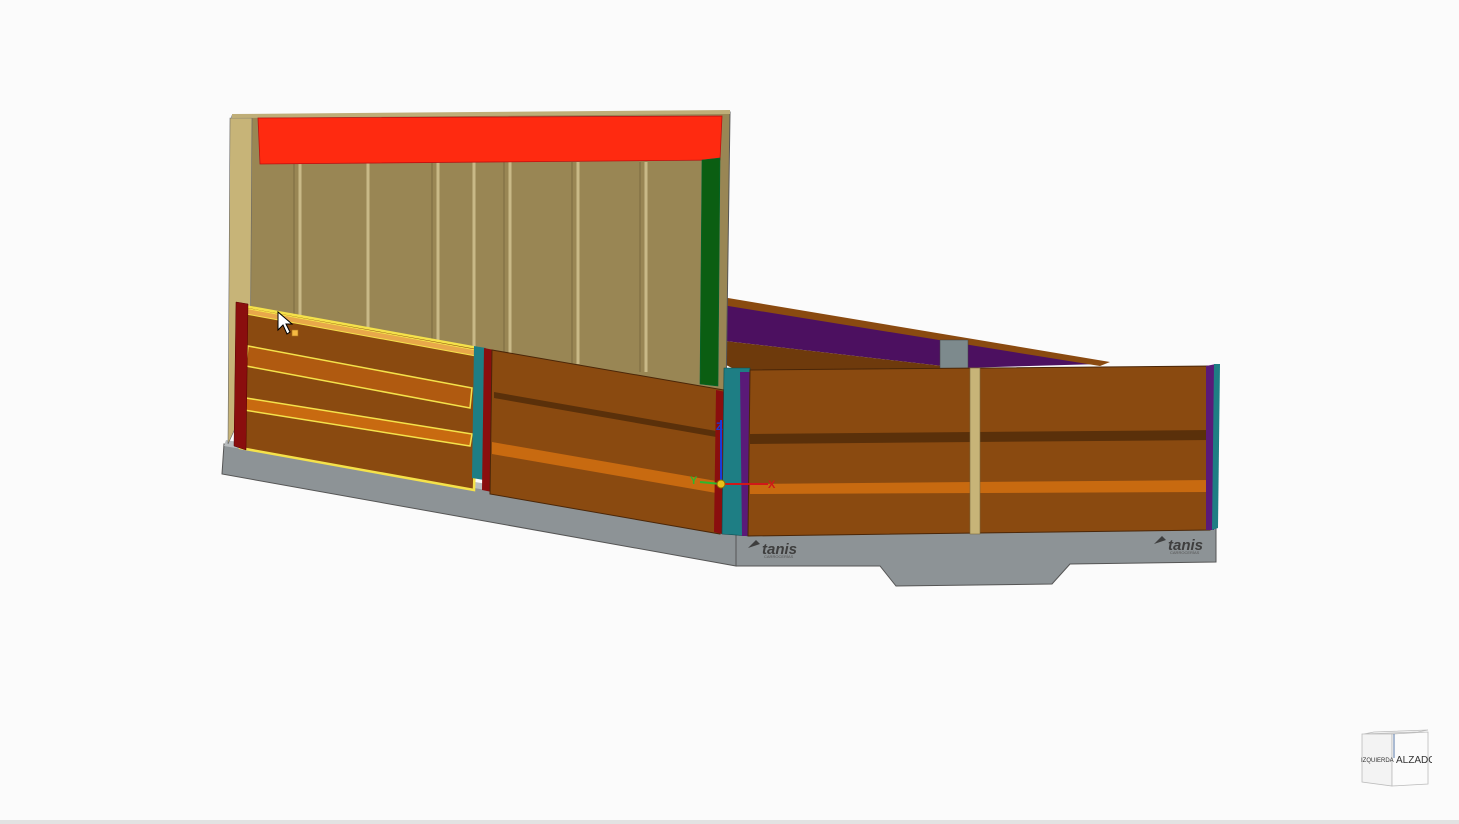  Describe the element at coordinates (719, 427) in the screenshot. I see `triad-z-label: Z` at that location.